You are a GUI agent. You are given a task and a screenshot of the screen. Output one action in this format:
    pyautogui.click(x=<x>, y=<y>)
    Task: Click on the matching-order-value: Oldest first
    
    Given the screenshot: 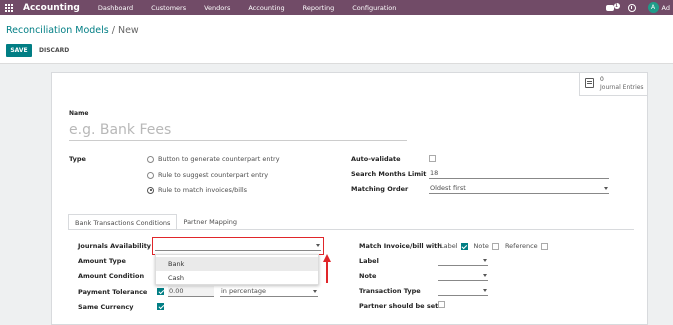 What is the action you would take?
    pyautogui.click(x=448, y=188)
    